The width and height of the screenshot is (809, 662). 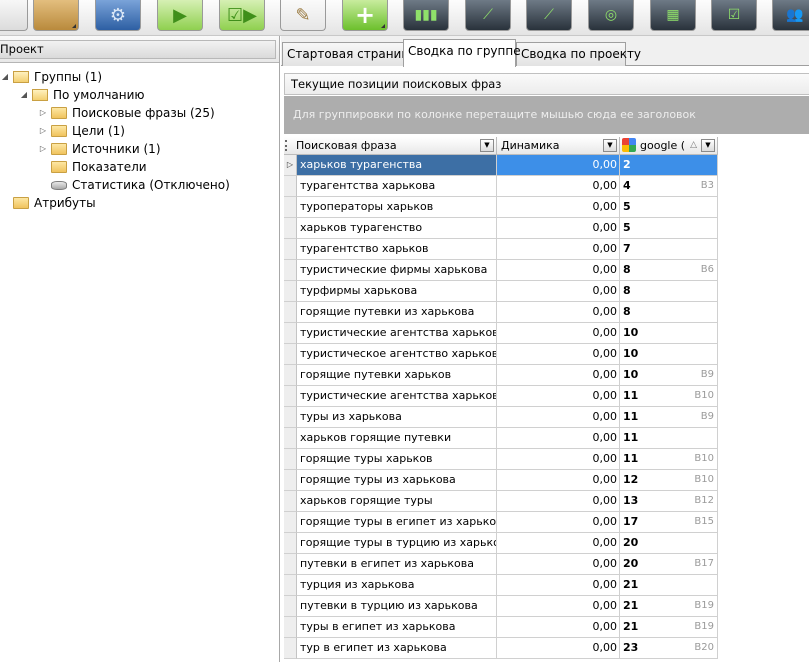 What do you see at coordinates (397, 459) in the screenshot?
I see `cell-phrase: горящие туры харьков` at bounding box center [397, 459].